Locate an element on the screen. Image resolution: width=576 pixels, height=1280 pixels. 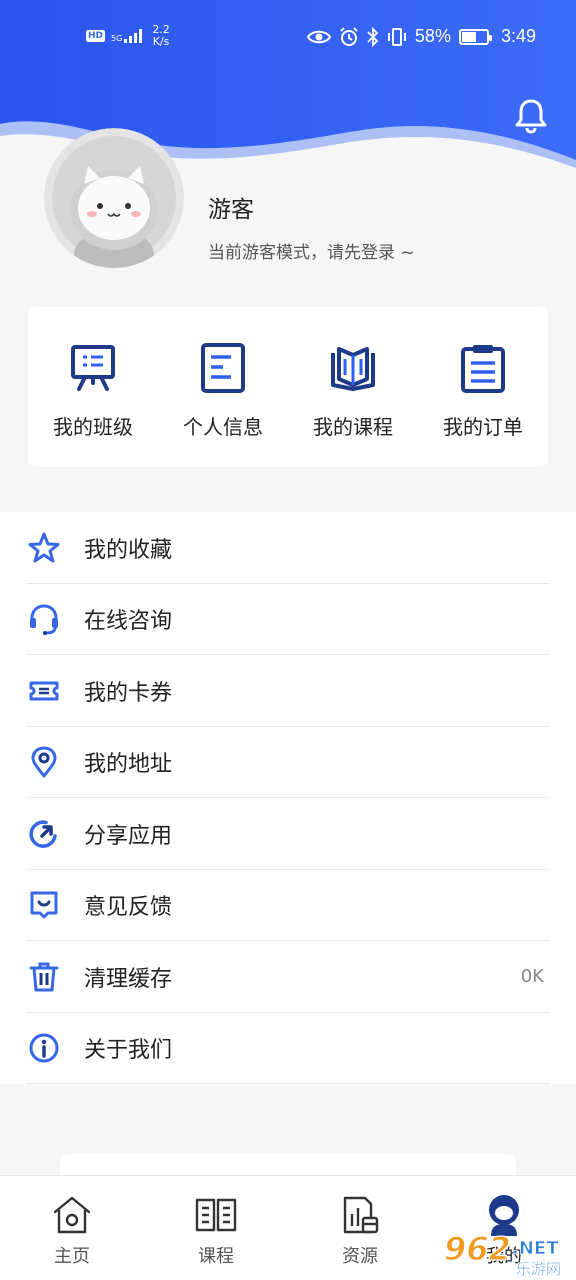
status-right: 58% 3:49 is located at coordinates (421, 36).